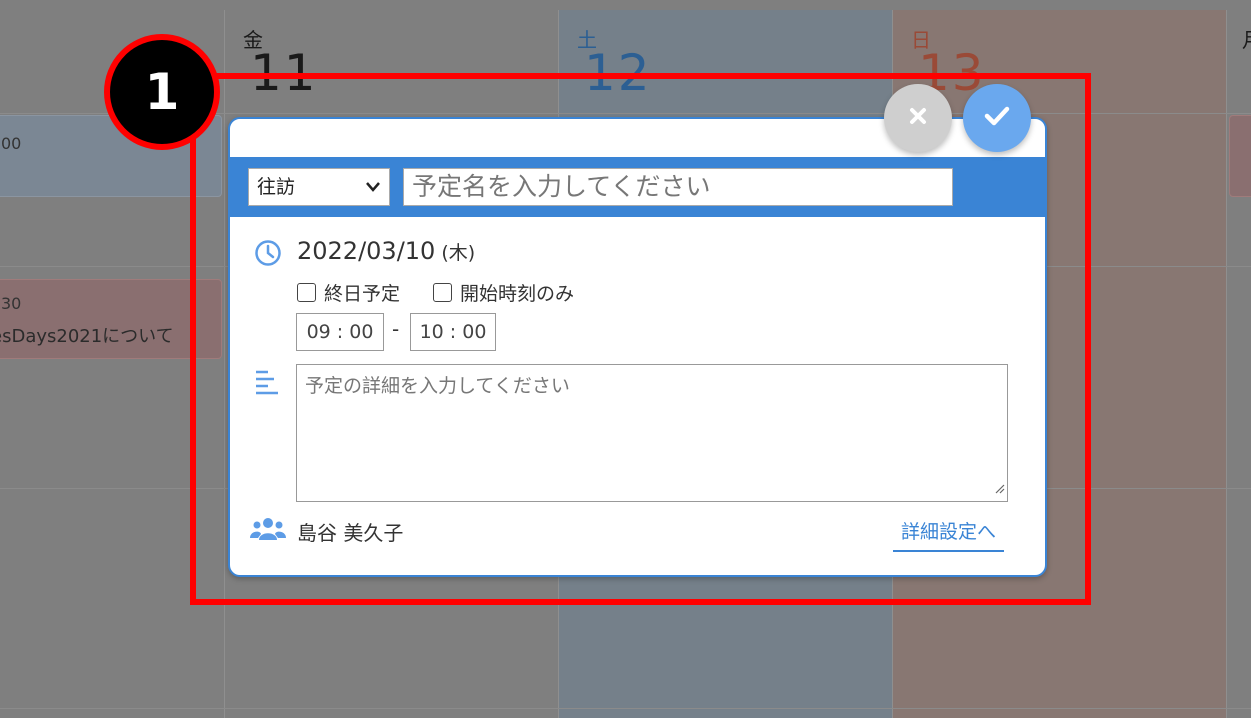 The height and width of the screenshot is (718, 1251). Describe the element at coordinates (111, 319) in the screenshot. I see `calendar-event: 30 esDays2021について` at that location.